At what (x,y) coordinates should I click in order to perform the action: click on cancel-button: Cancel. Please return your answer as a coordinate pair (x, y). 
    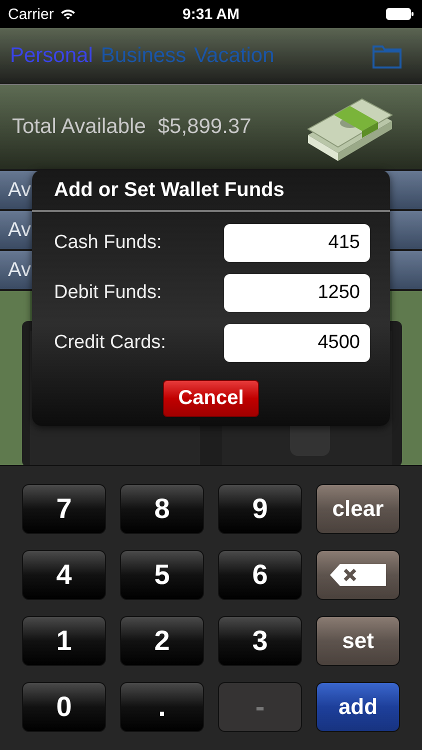
    Looking at the image, I should click on (211, 398).